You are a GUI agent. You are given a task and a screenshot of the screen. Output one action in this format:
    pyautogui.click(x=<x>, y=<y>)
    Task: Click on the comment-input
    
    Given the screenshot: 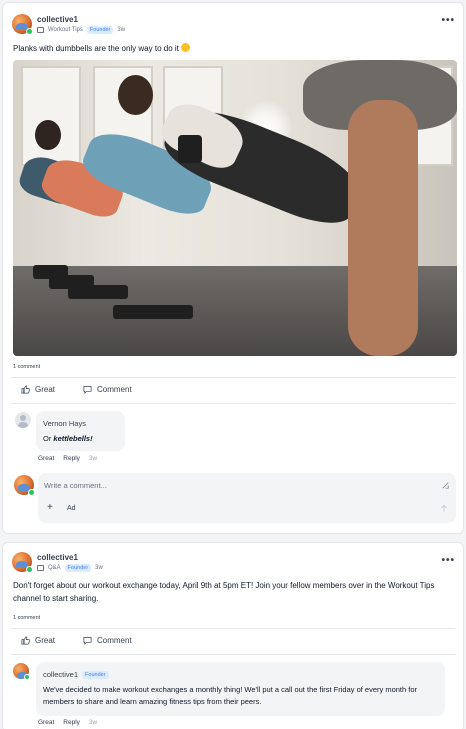 What is the action you would take?
    pyautogui.click(x=234, y=485)
    